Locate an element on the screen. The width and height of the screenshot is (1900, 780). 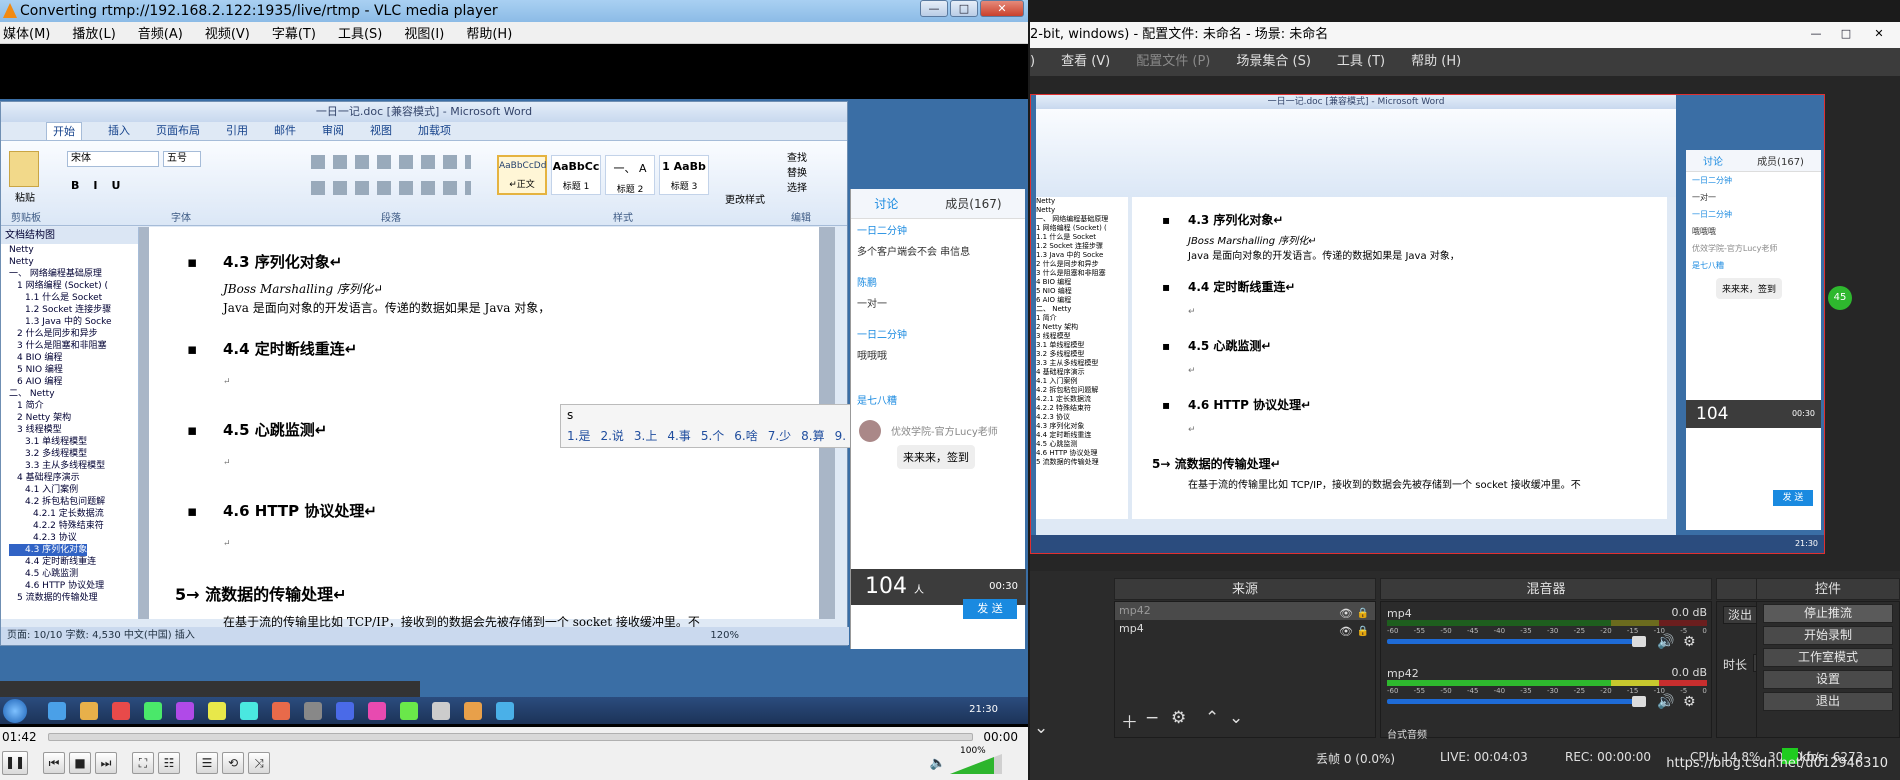
add-icon: ＋ is located at coordinates (1129, 720).